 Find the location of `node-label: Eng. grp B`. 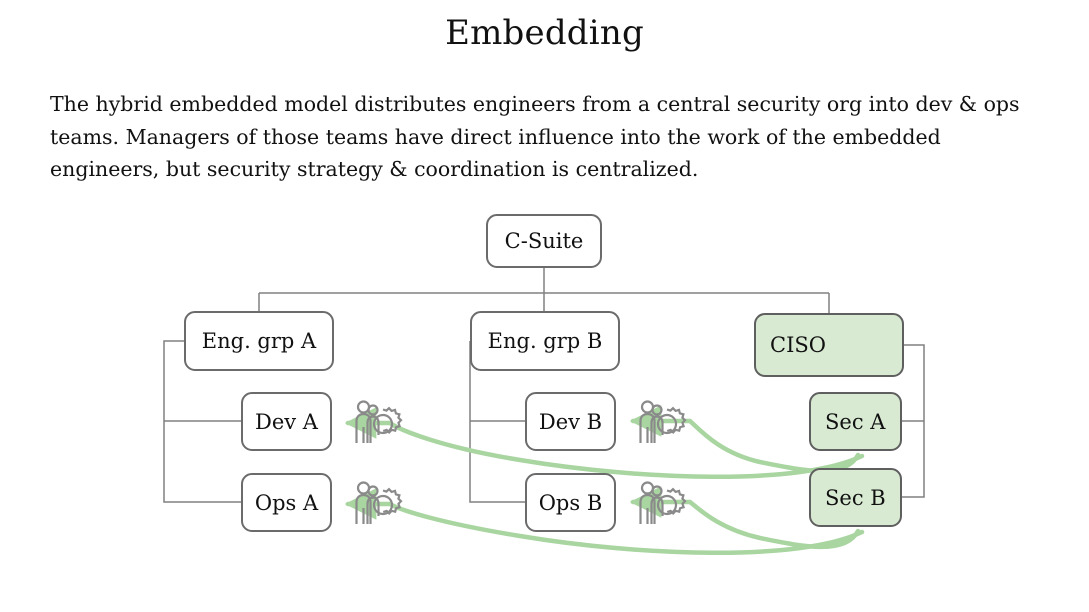

node-label: Eng. grp B is located at coordinates (545, 341).